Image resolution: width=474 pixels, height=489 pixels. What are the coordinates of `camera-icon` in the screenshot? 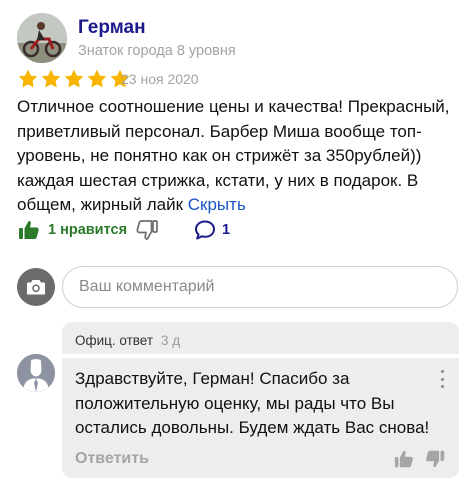 It's located at (36, 287).